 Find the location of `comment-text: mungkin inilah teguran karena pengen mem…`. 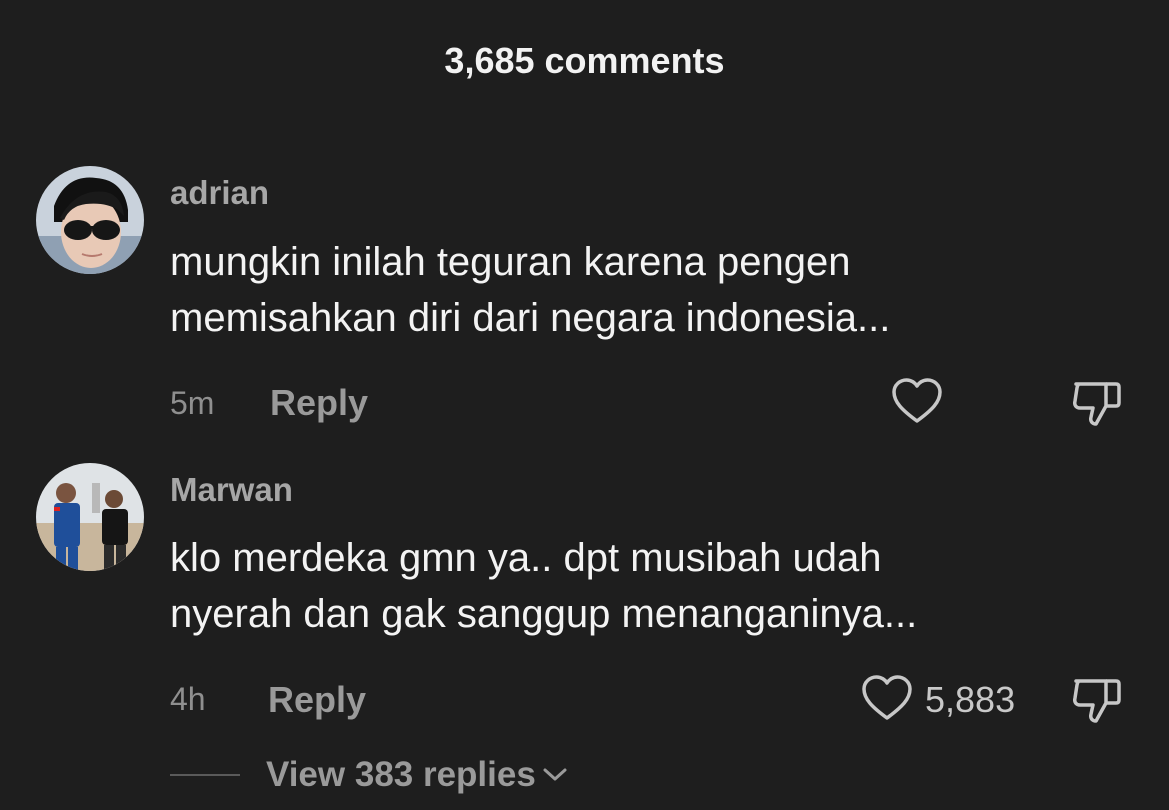

comment-text: mungkin inilah teguran karena pengen mem… is located at coordinates (640, 290).